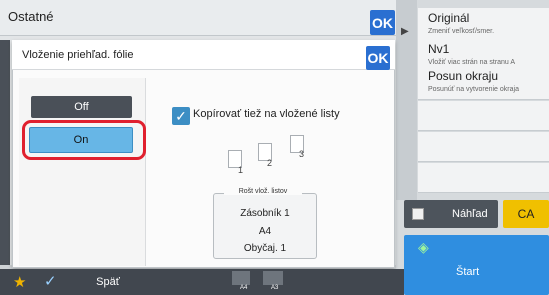 The image size is (549, 295). What do you see at coordinates (483, 25) in the screenshot?
I see `menu-item-original: Originál Zmeniť veľkosť/smer.` at bounding box center [483, 25].